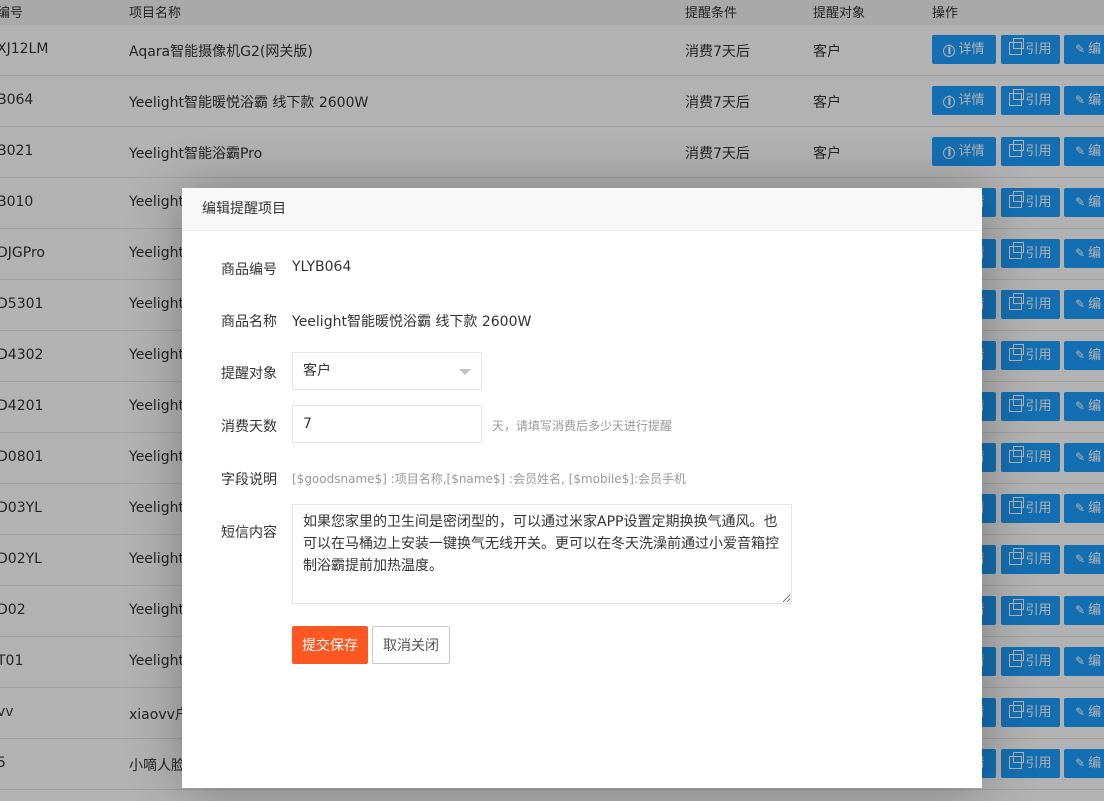 The image size is (1104, 801). What do you see at coordinates (582, 426) in the screenshot?
I see `days-hint: 天，请填写消费后多少天进行提醒` at bounding box center [582, 426].